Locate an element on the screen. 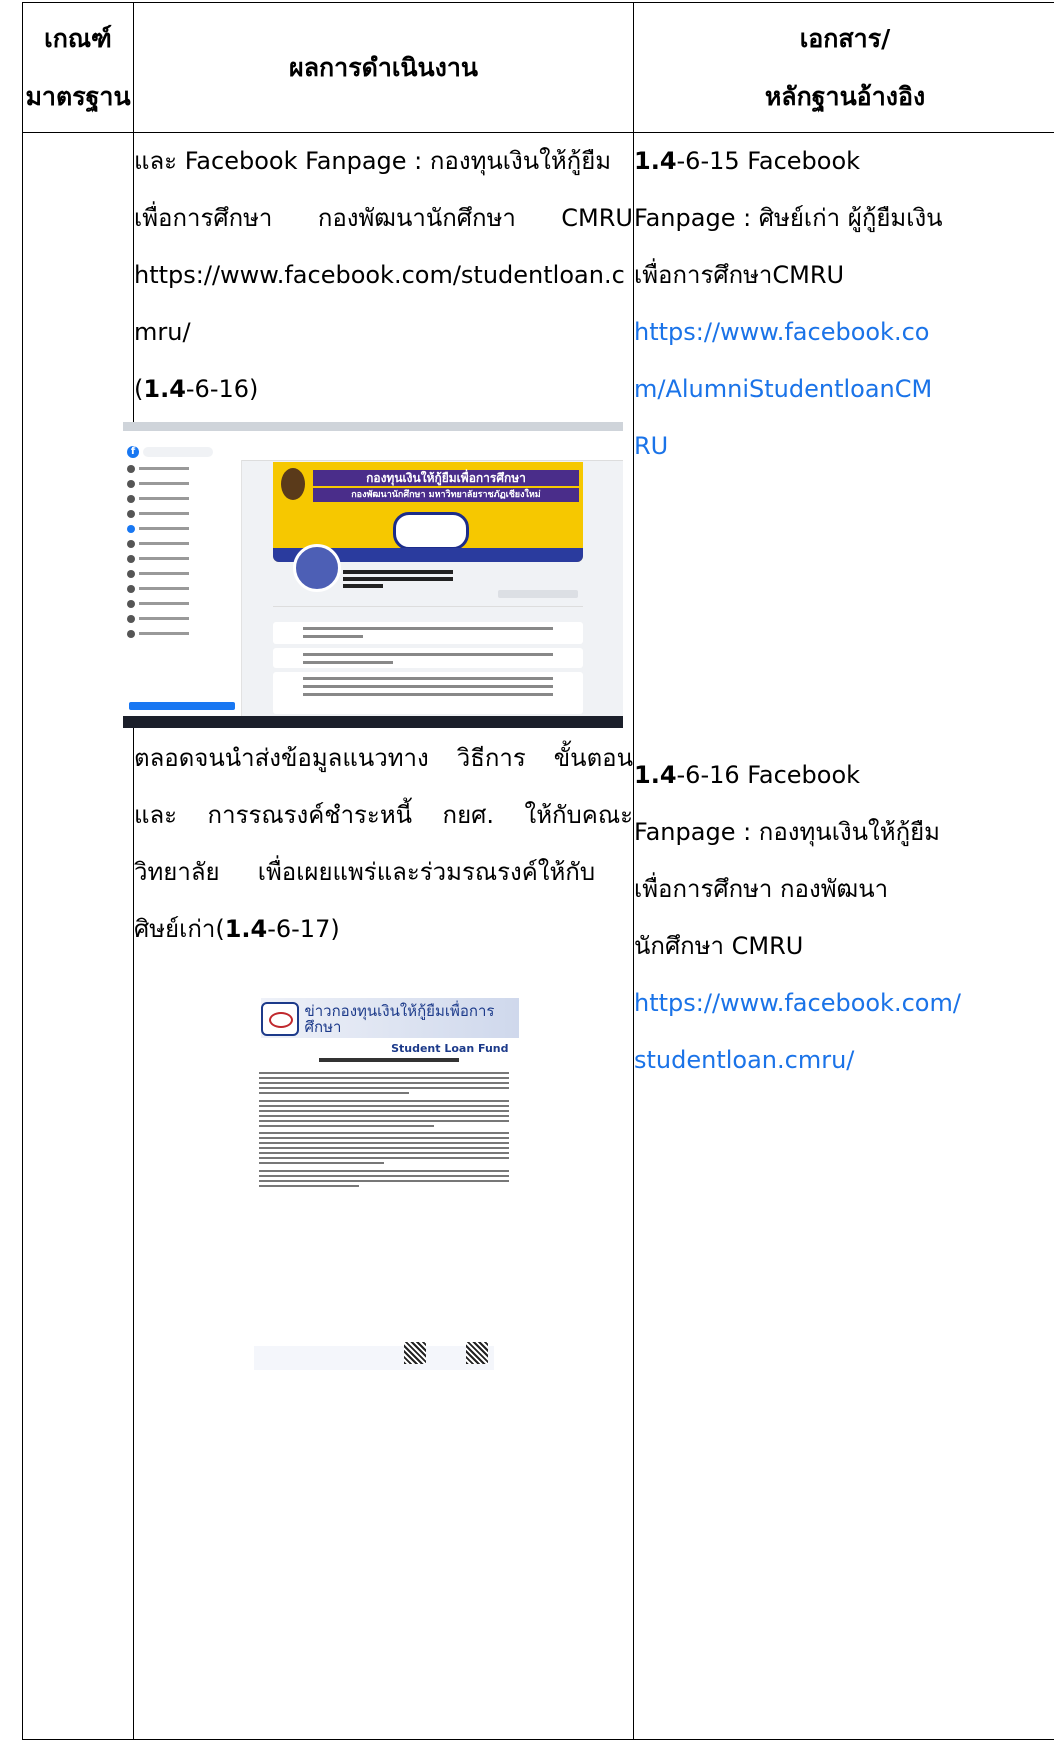  header-criteria-line2: มาตรฐาน is located at coordinates (78, 96).